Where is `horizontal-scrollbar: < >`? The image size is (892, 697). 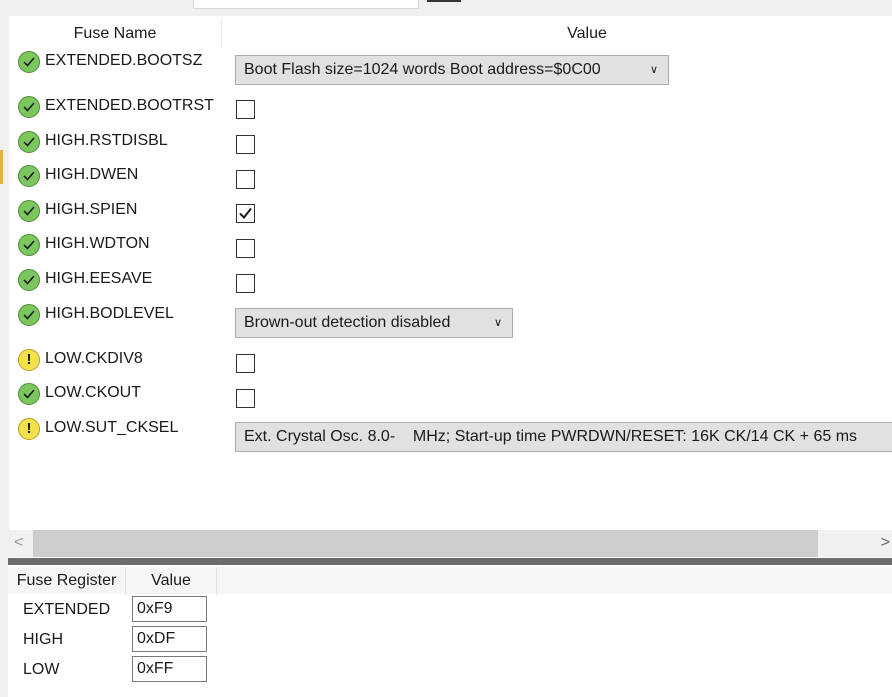 horizontal-scrollbar: < > is located at coordinates (450, 543).